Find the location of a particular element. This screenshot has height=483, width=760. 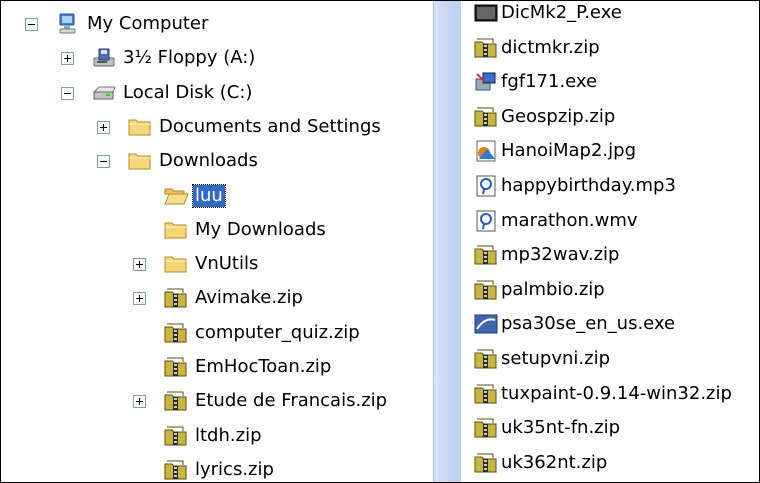

file-name: HanoiMap2.jpg is located at coordinates (568, 151).